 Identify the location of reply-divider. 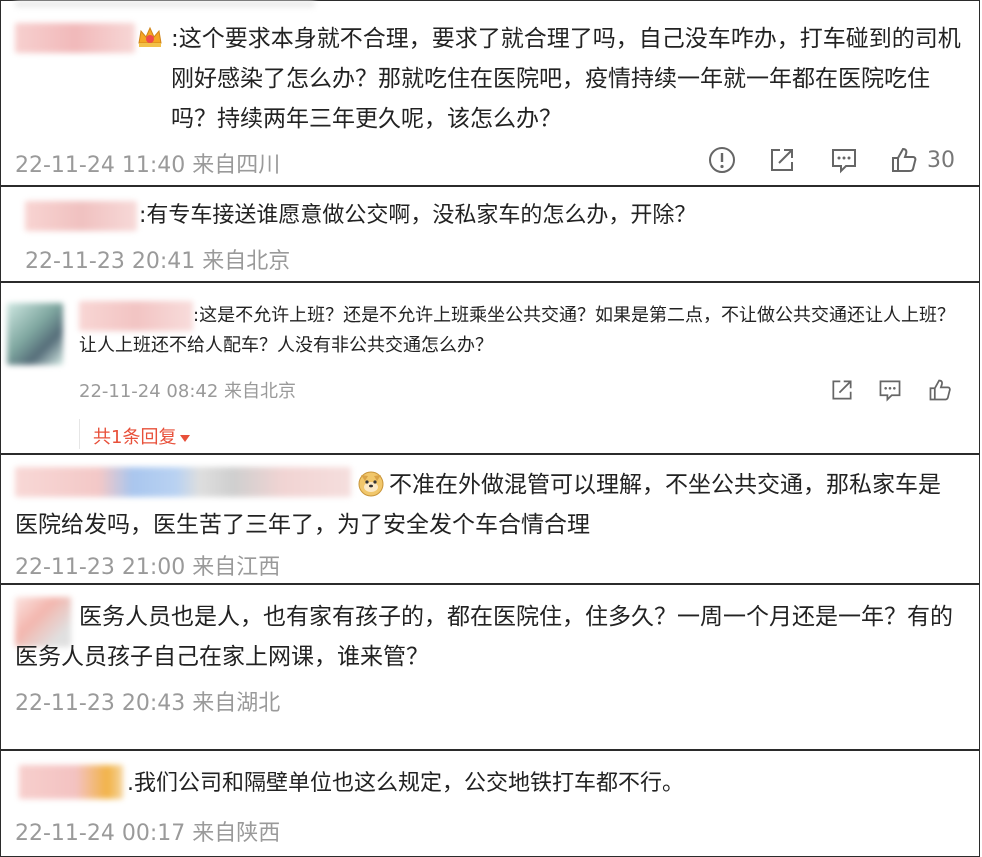
(79, 434).